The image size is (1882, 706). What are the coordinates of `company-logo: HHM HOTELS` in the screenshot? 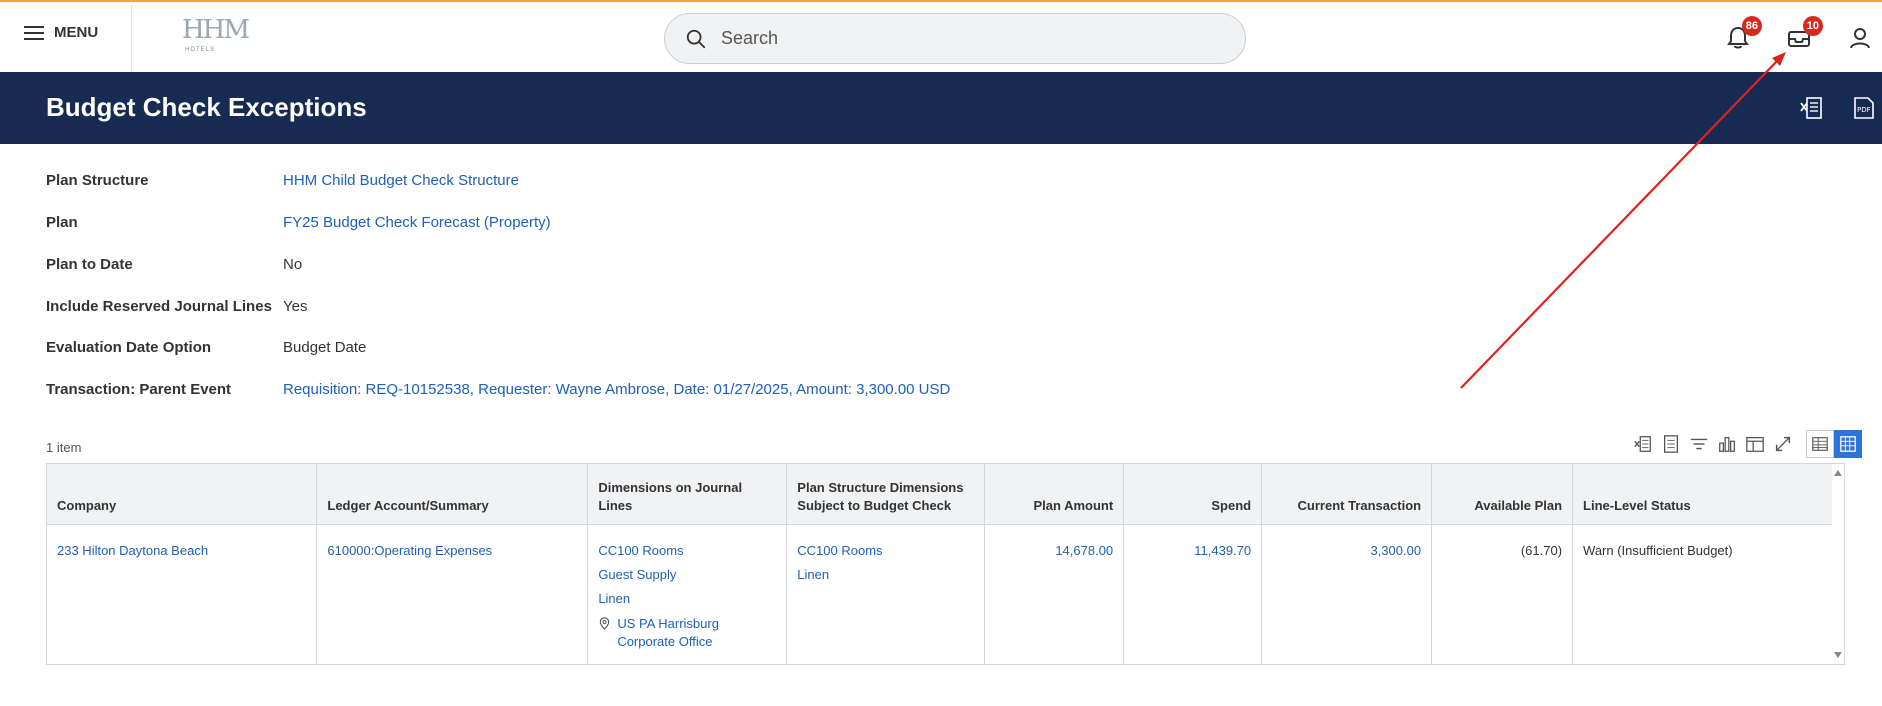 It's located at (216, 38).